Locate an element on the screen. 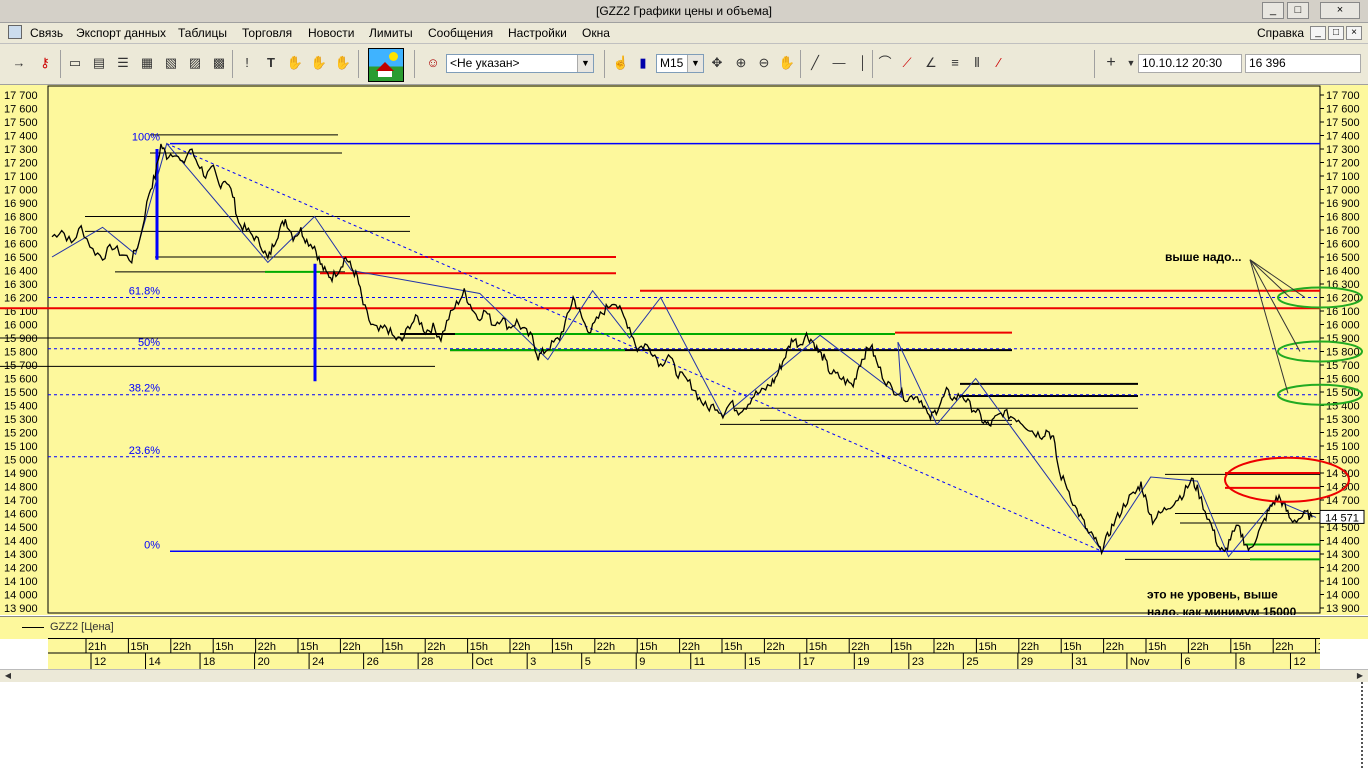 This screenshot has height=770, width=1368. app-system-menu-icon is located at coordinates (15, 32).